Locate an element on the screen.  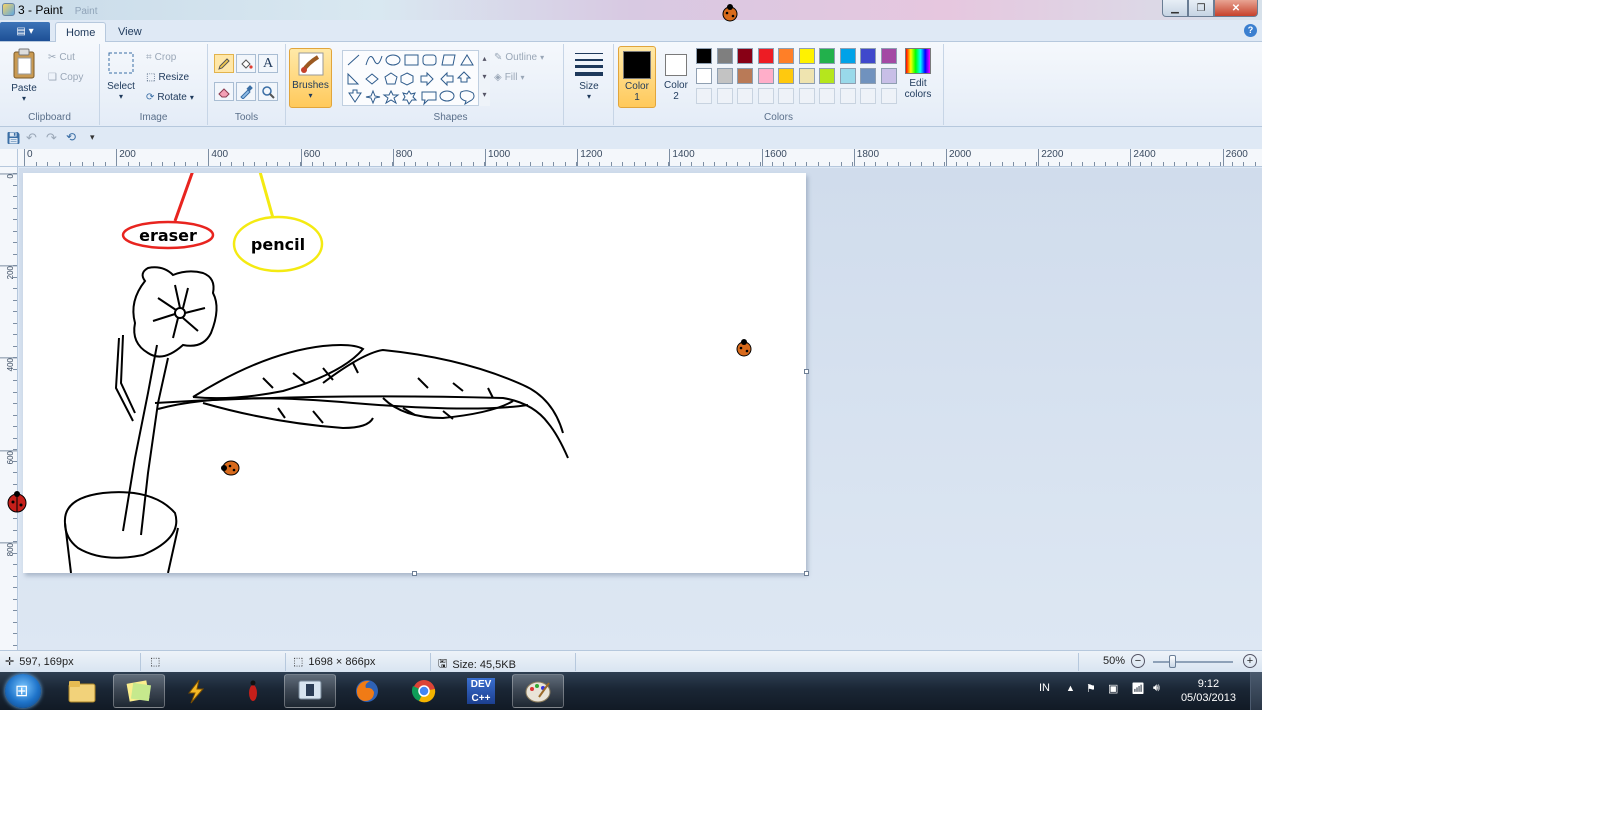
paint-menu-button: ▤ ▾ is located at coordinates (25, 31).